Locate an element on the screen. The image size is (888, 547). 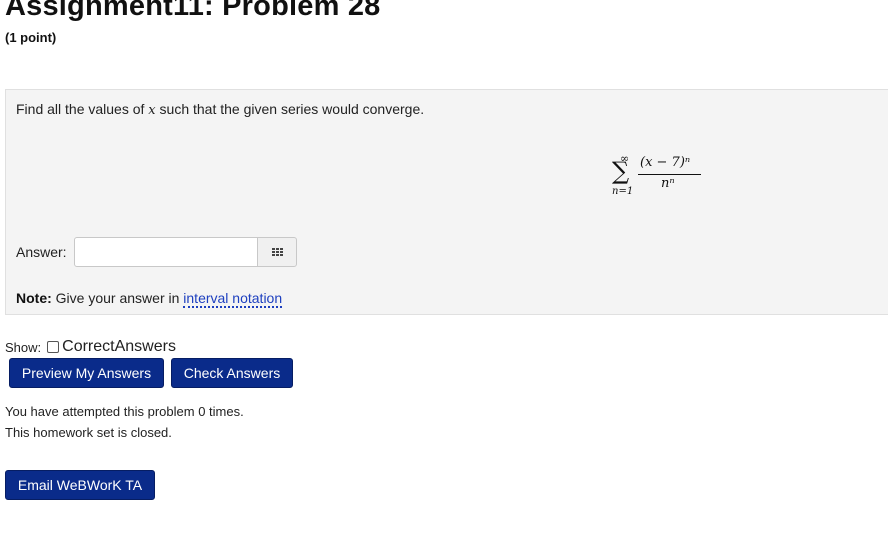
math-palette-button is located at coordinates (277, 252).